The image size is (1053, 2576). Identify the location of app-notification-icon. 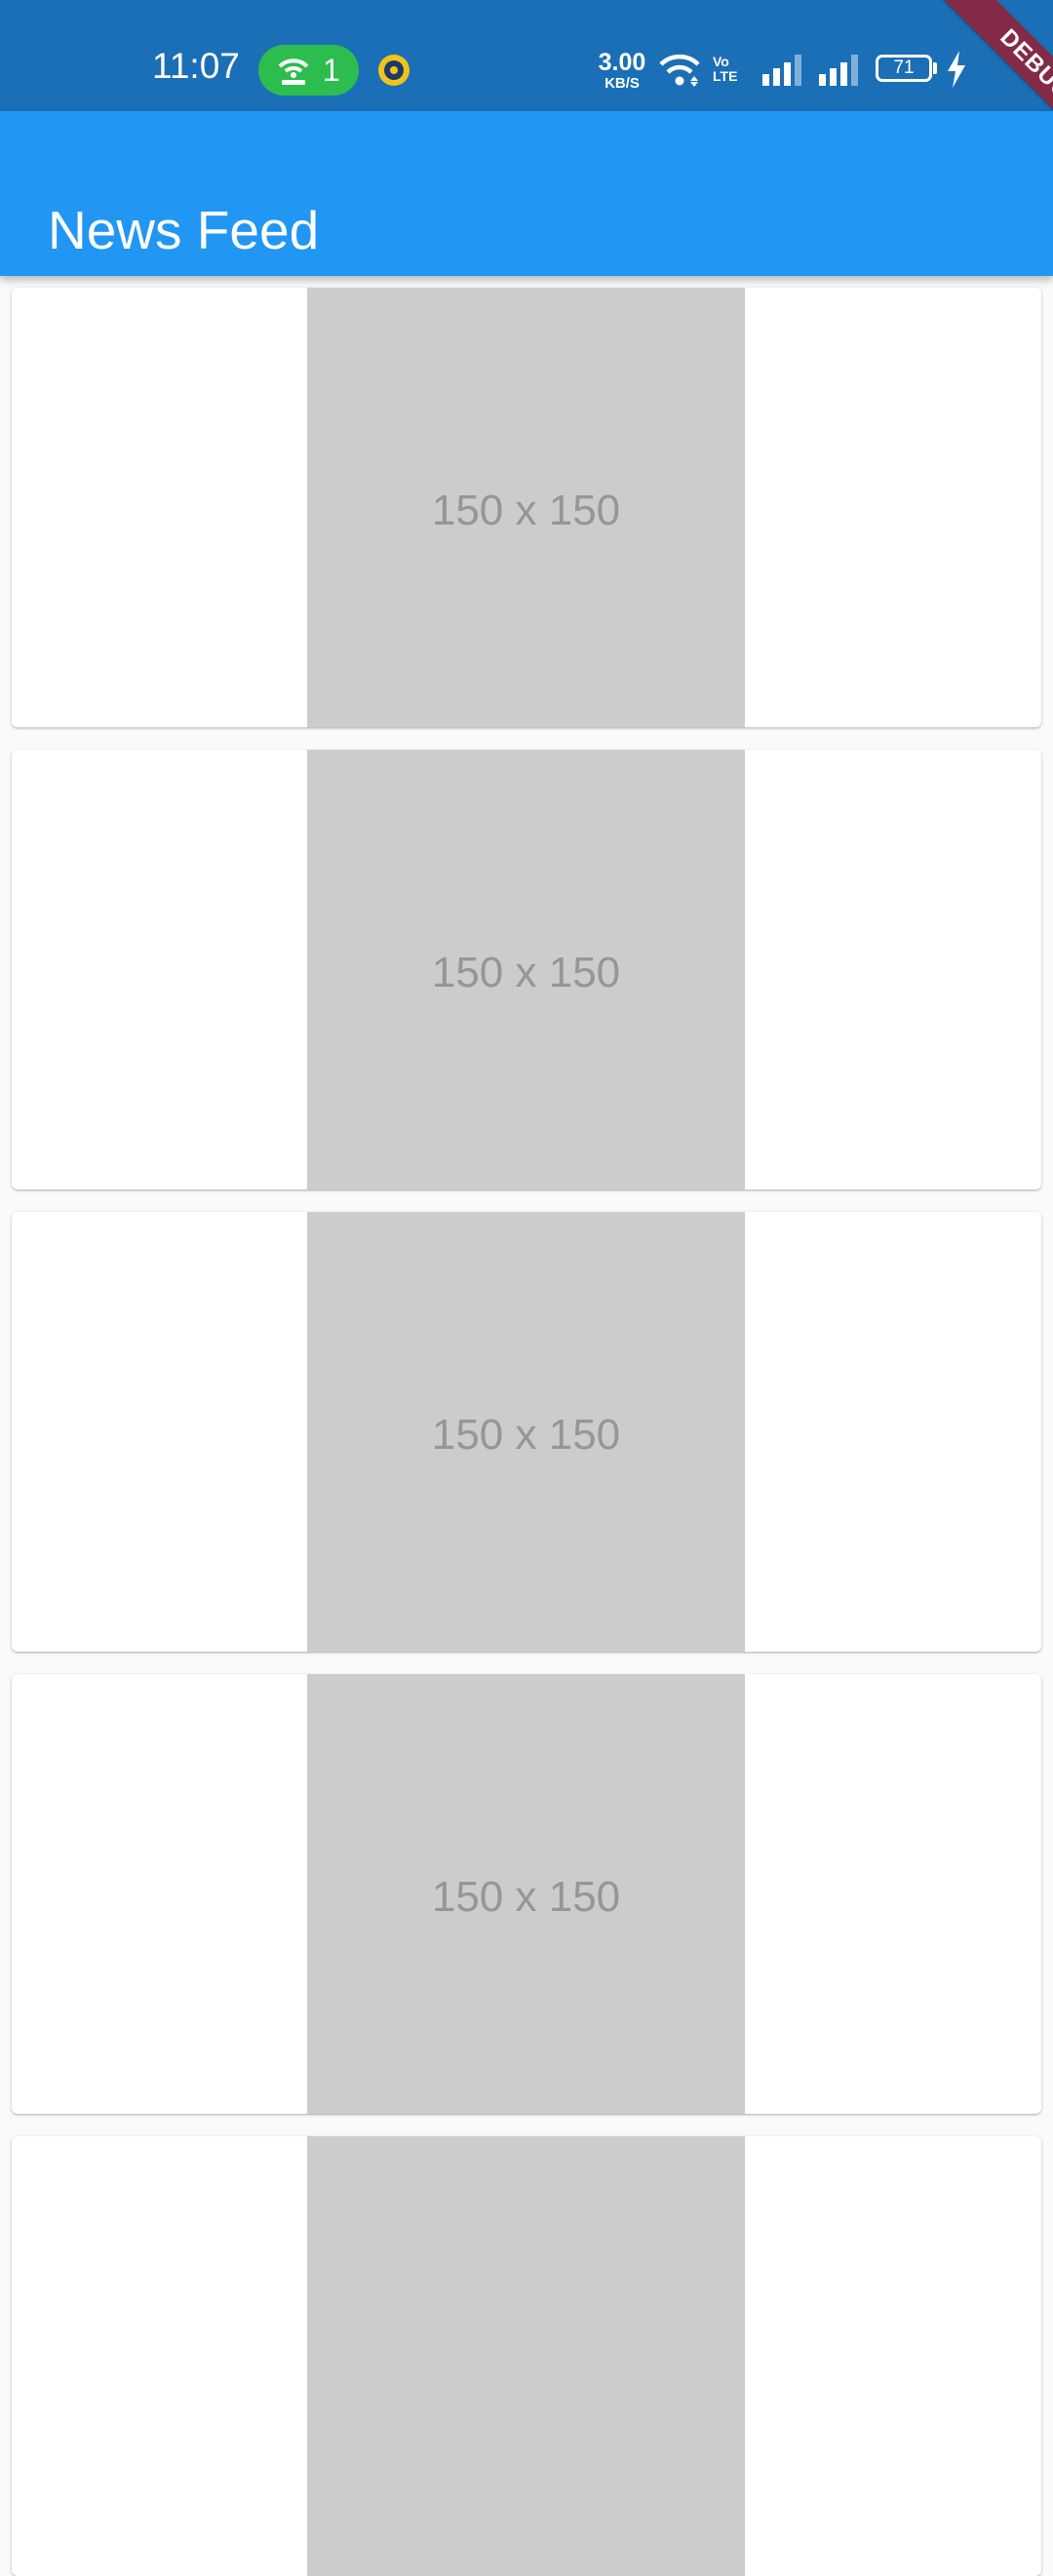
(394, 70).